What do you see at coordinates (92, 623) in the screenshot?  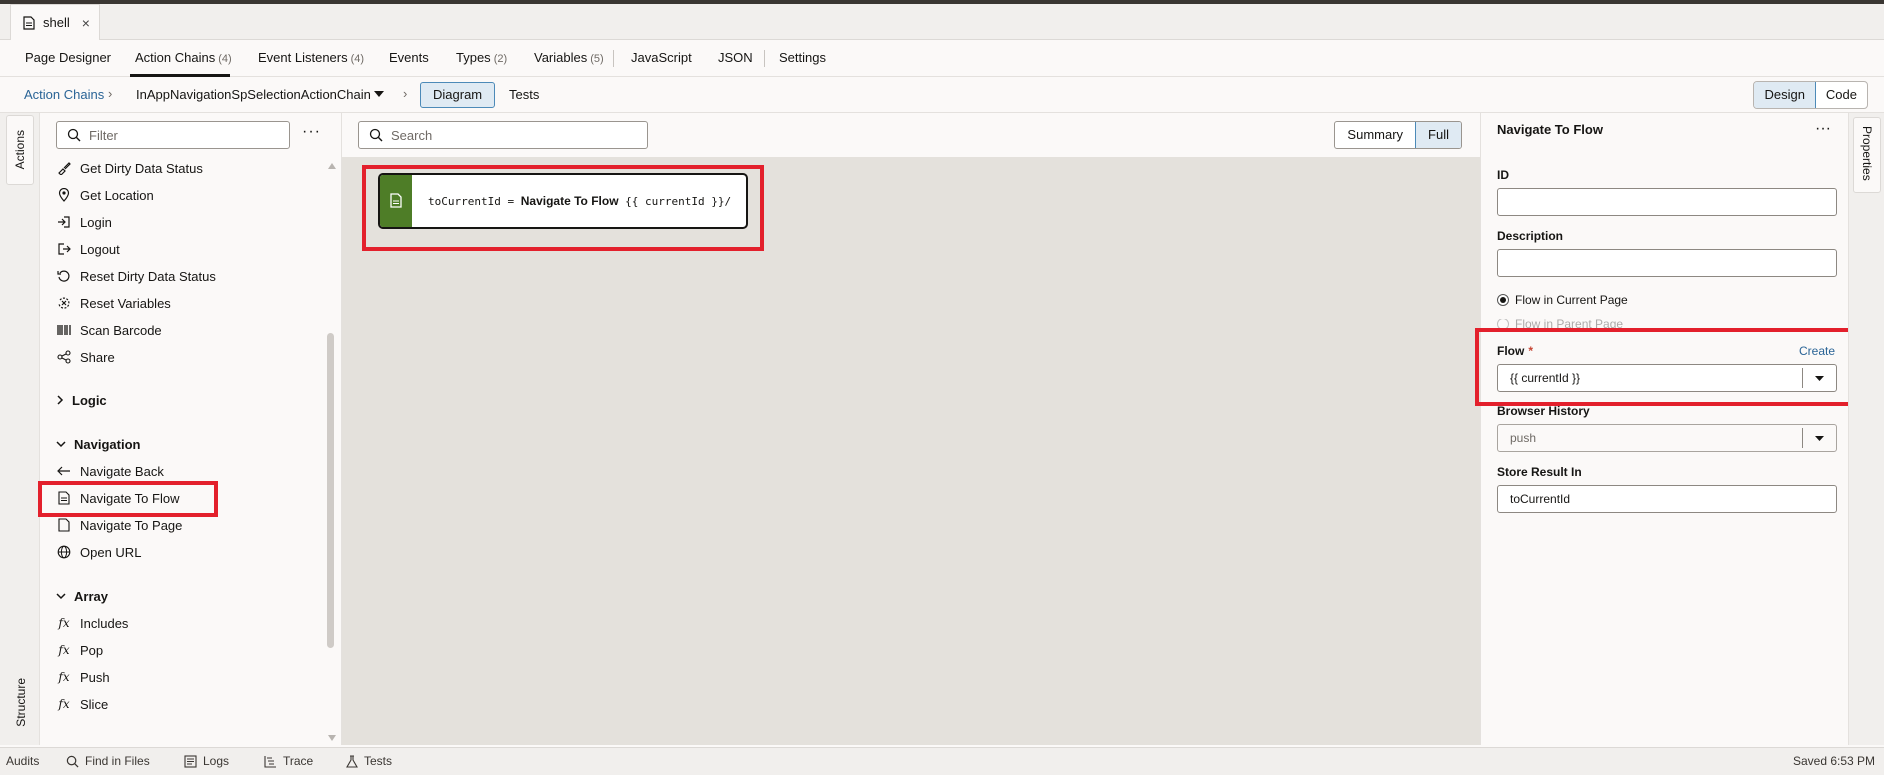 I see `palette-item-includes: fx Includes` at bounding box center [92, 623].